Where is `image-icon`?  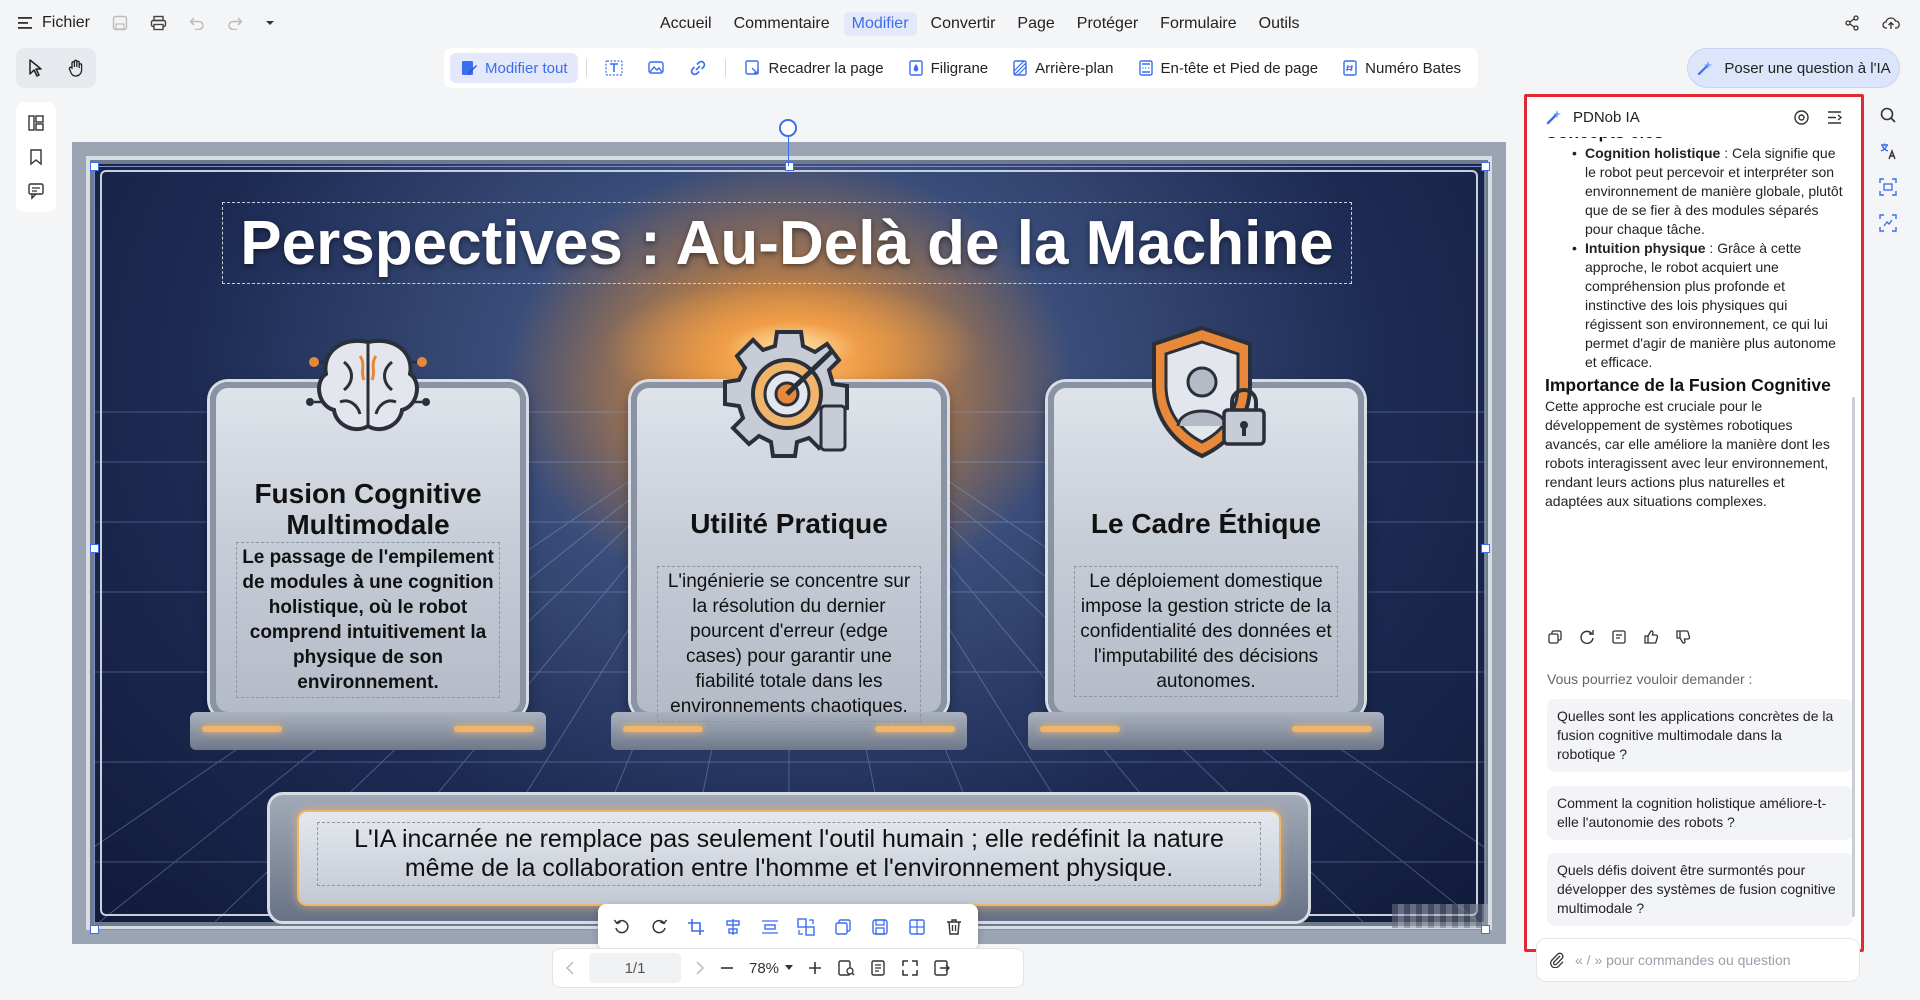
image-icon is located at coordinates (656, 68).